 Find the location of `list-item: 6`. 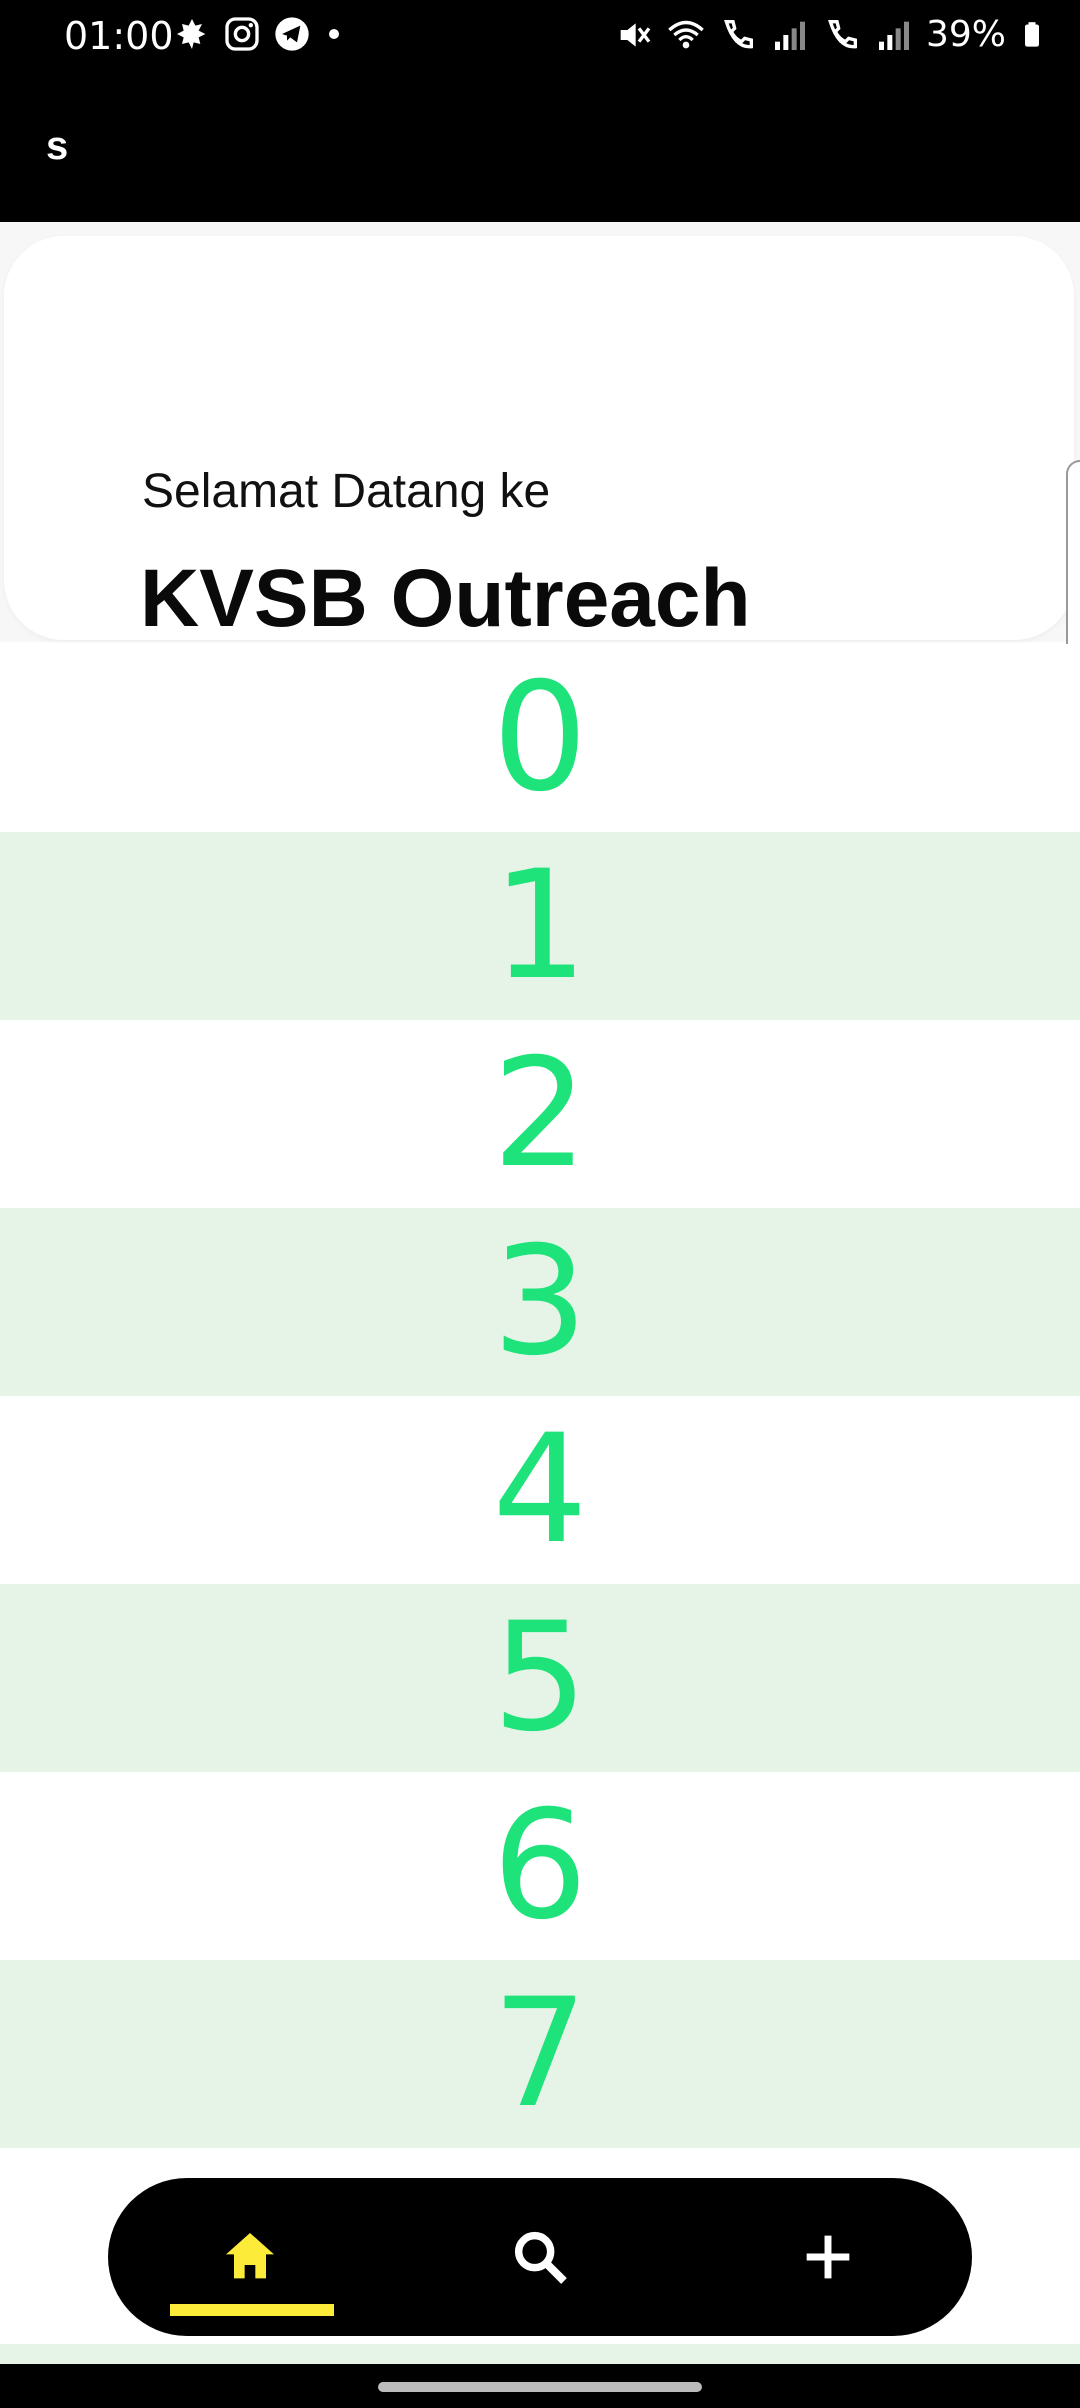

list-item: 6 is located at coordinates (540, 1866).